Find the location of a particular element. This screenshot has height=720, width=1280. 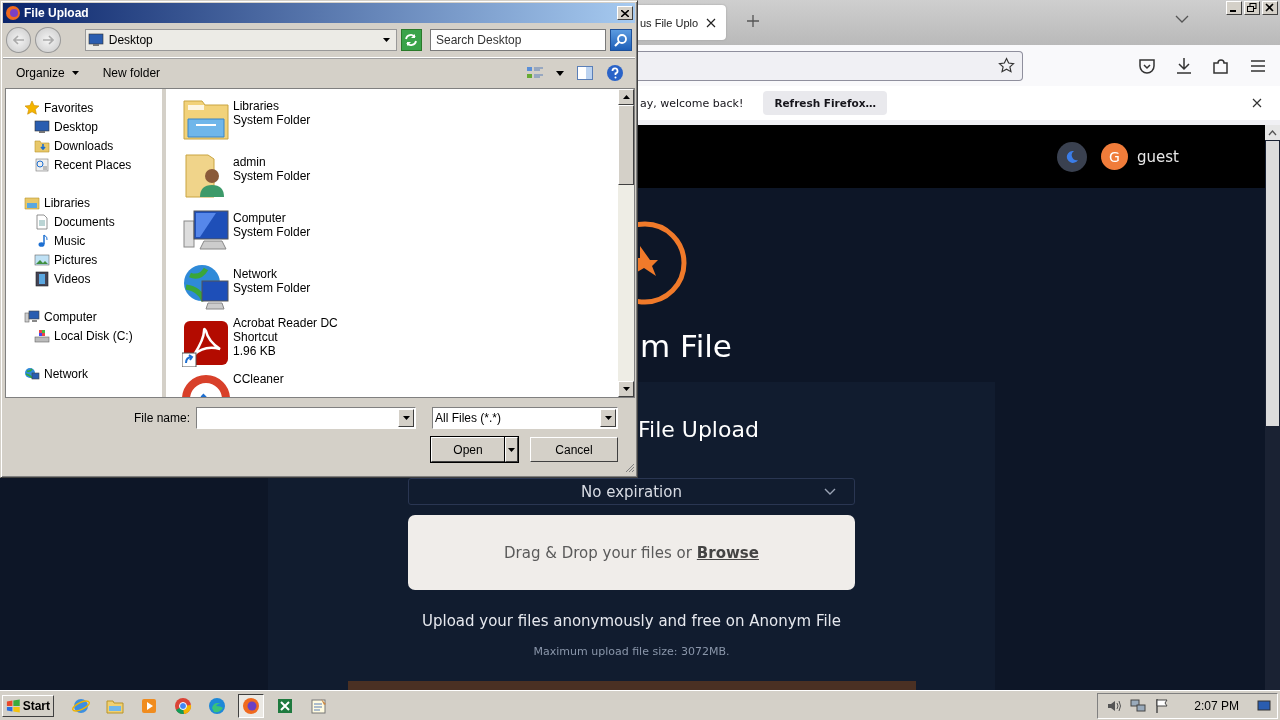

refresh-button is located at coordinates (411, 40).